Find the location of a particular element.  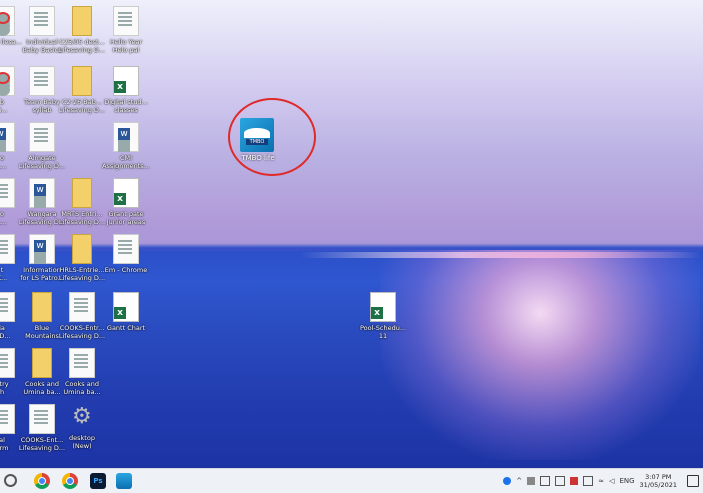

language-indicator: ENG is located at coordinates (626, 481).